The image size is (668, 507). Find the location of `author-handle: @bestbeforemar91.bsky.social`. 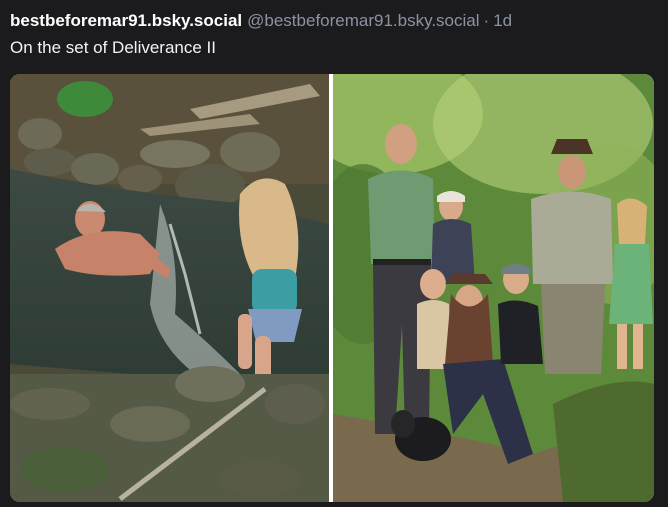

author-handle: @bestbeforemar91.bsky.social is located at coordinates (363, 21).